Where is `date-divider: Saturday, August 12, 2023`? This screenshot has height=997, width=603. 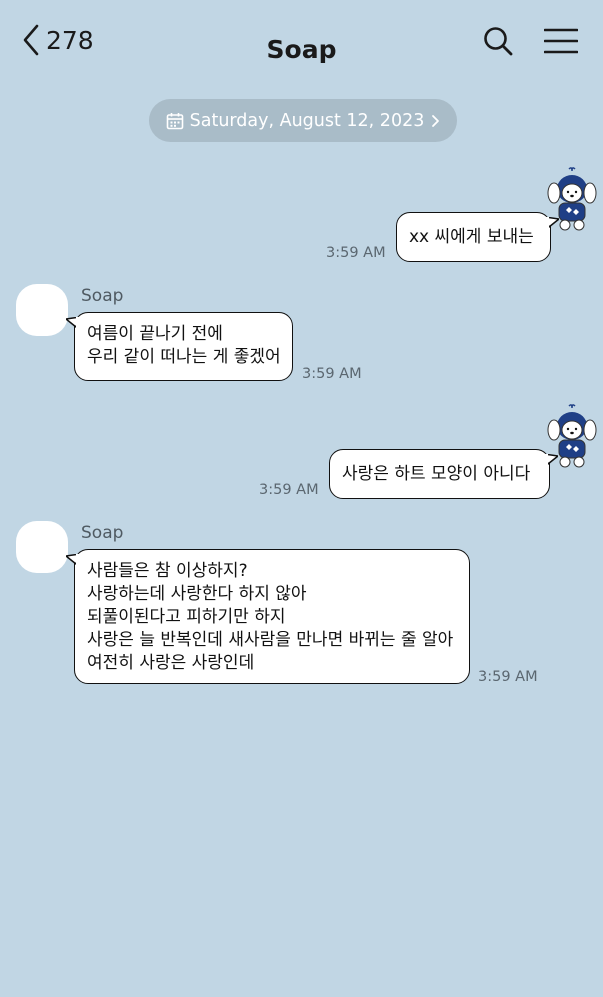
date-divider: Saturday, August 12, 2023 is located at coordinates (303, 120).